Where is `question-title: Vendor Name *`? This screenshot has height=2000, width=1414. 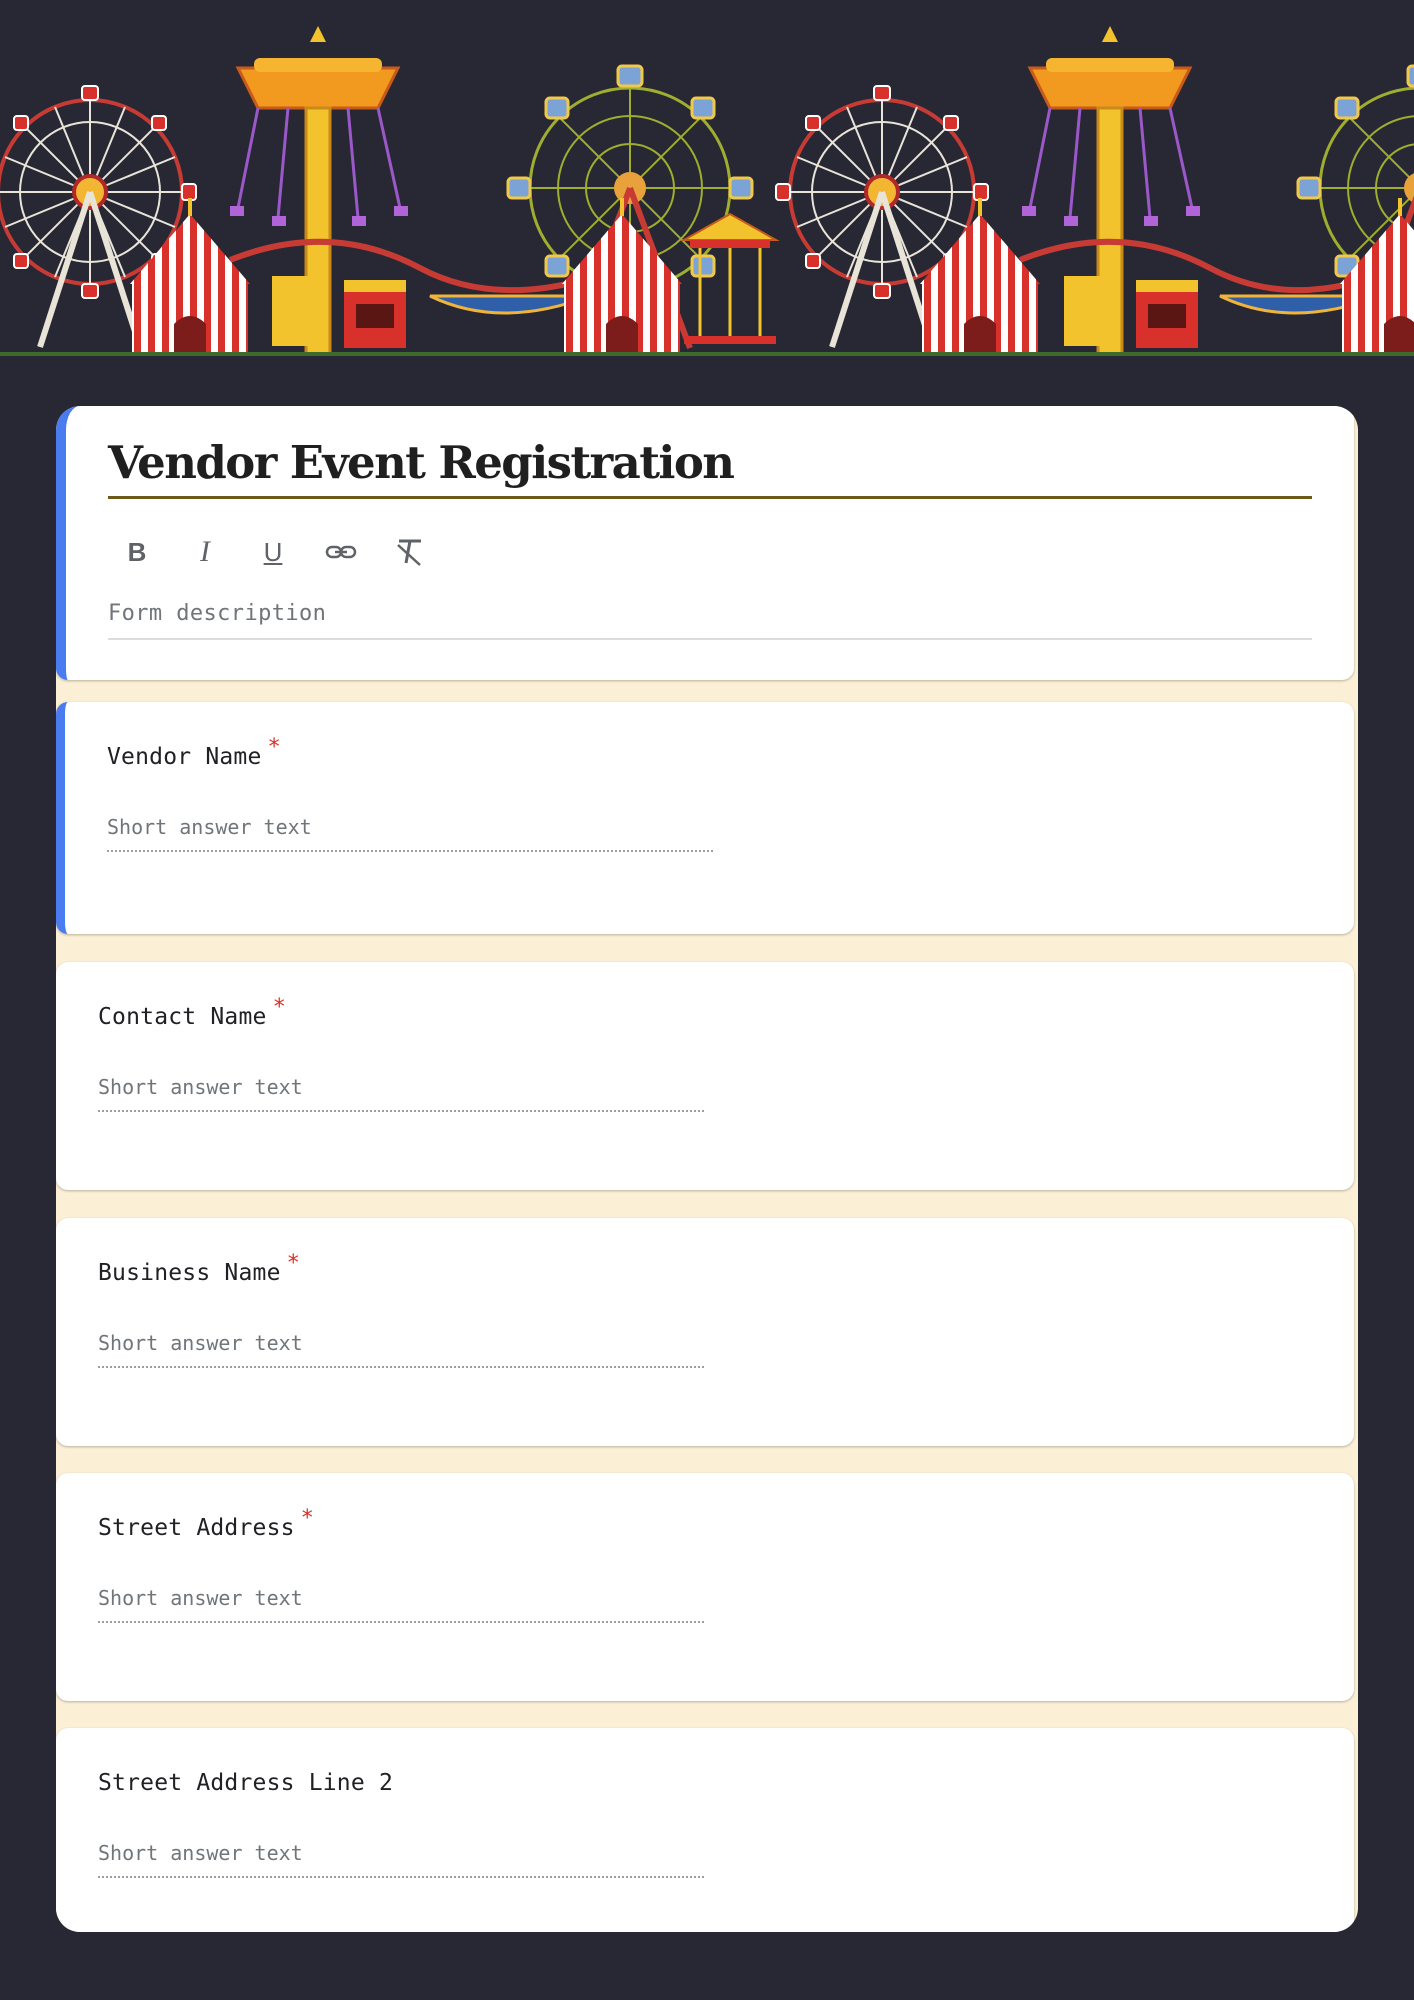 question-title: Vendor Name * is located at coordinates (194, 752).